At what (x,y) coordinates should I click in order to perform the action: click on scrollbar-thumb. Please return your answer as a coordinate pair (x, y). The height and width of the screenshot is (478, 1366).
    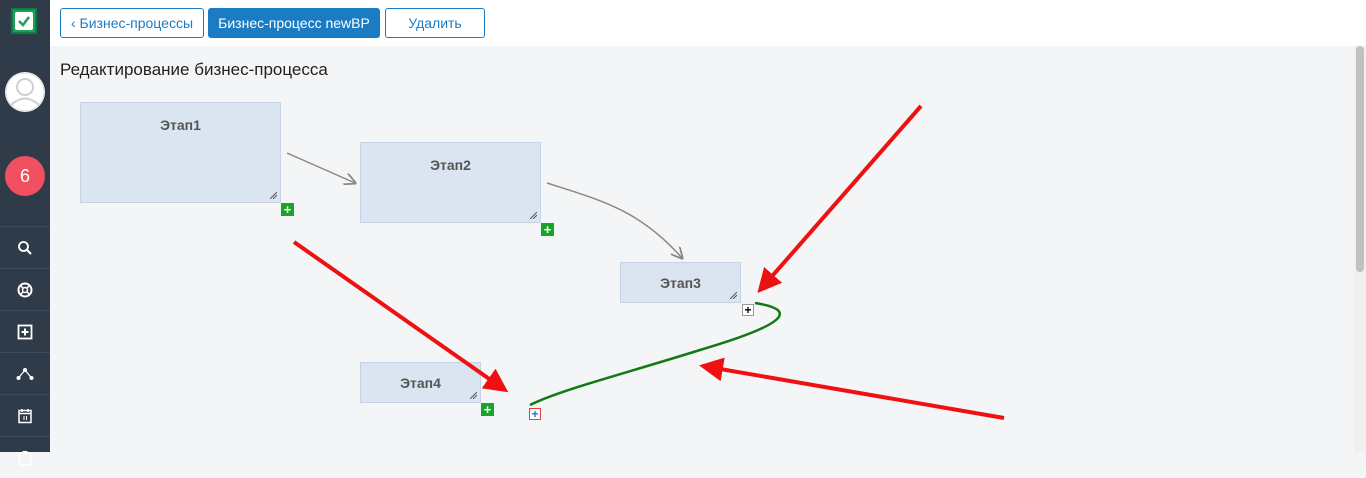
    Looking at the image, I should click on (1360, 159).